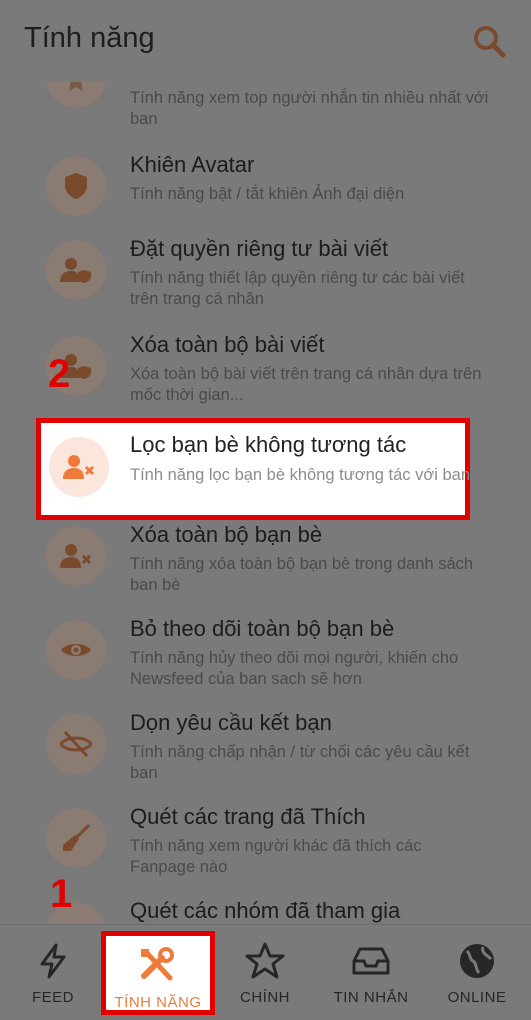 This screenshot has width=531, height=1020. I want to click on tab-features: TÍNH NĂNG, so click(158, 973).